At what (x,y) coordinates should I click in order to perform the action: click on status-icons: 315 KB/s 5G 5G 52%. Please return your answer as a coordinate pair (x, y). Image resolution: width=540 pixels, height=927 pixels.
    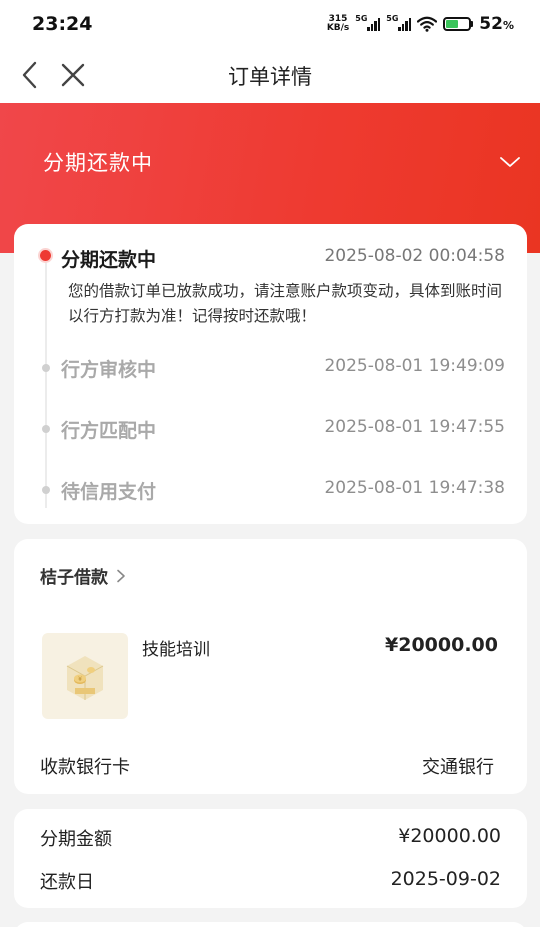
    Looking at the image, I should click on (420, 24).